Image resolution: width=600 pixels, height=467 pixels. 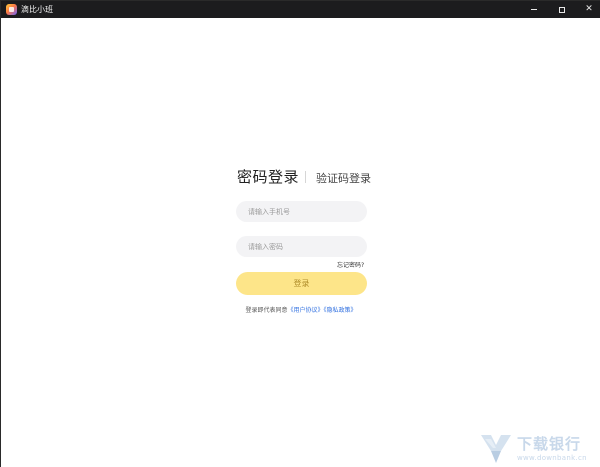 I want to click on minimize-button, so click(x=534, y=9).